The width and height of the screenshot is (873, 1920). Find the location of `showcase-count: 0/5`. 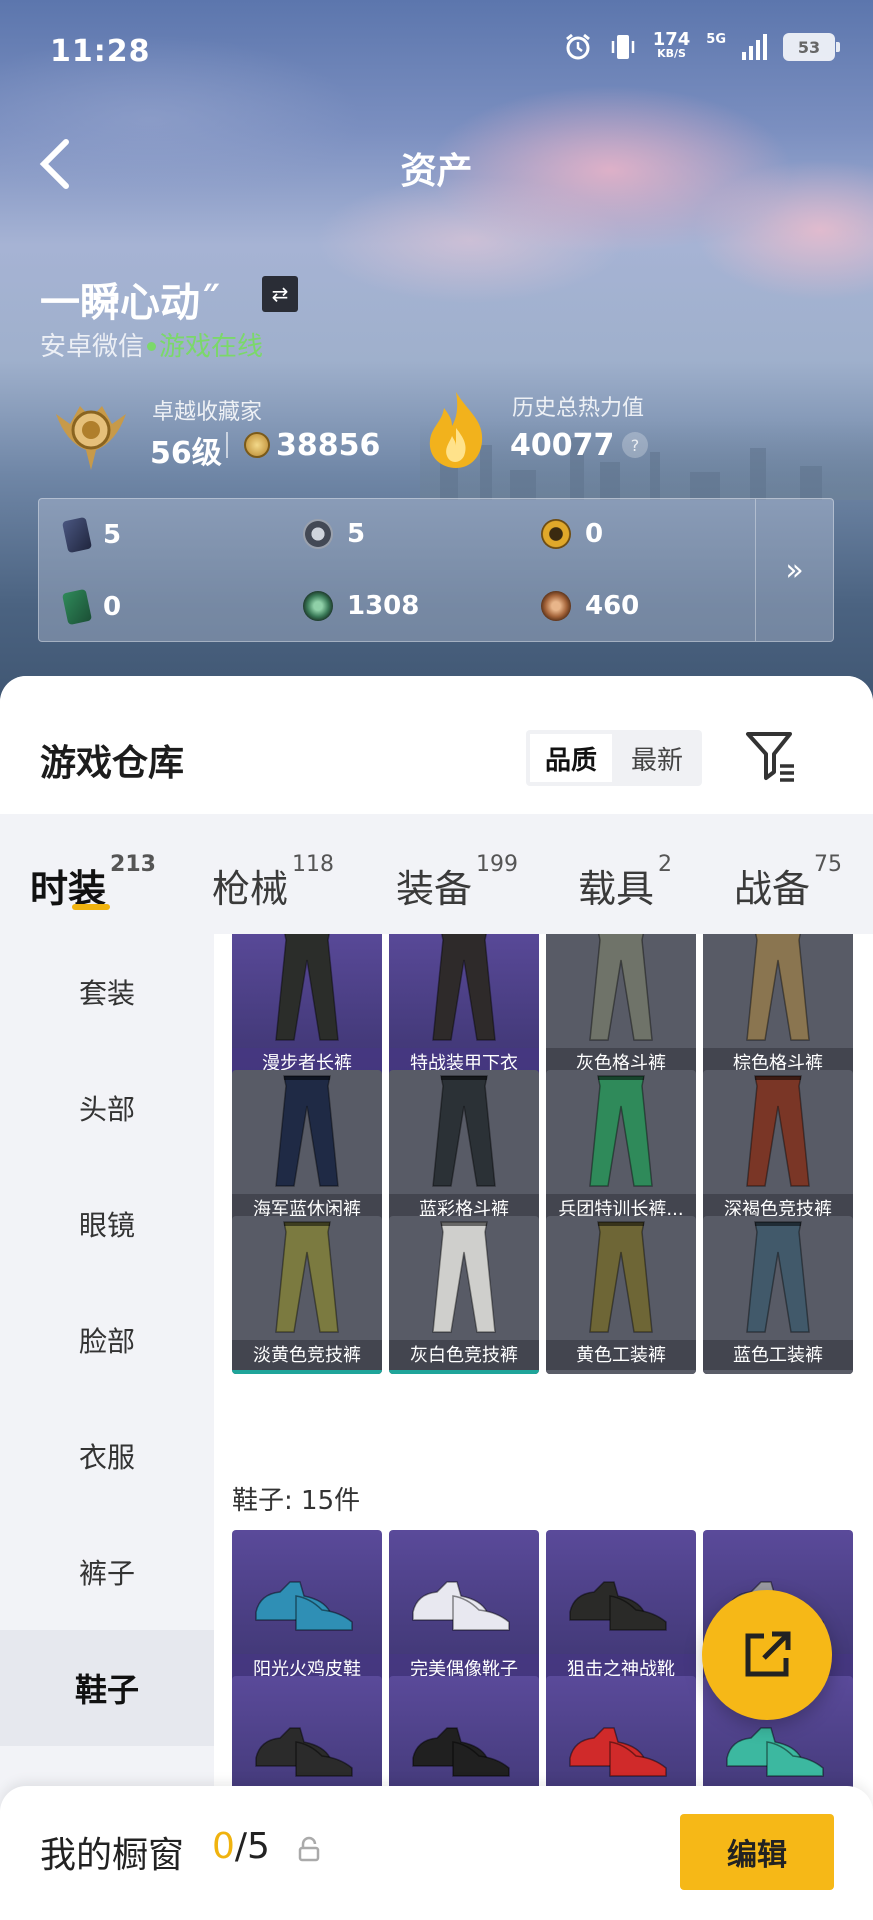

showcase-count: 0/5 is located at coordinates (241, 1846).